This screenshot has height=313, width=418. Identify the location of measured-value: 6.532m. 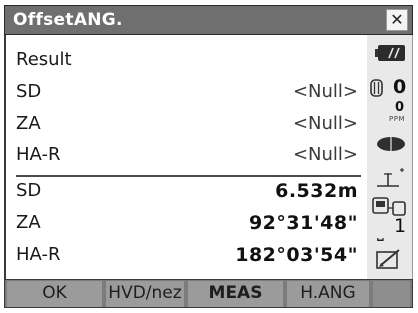
(316, 191).